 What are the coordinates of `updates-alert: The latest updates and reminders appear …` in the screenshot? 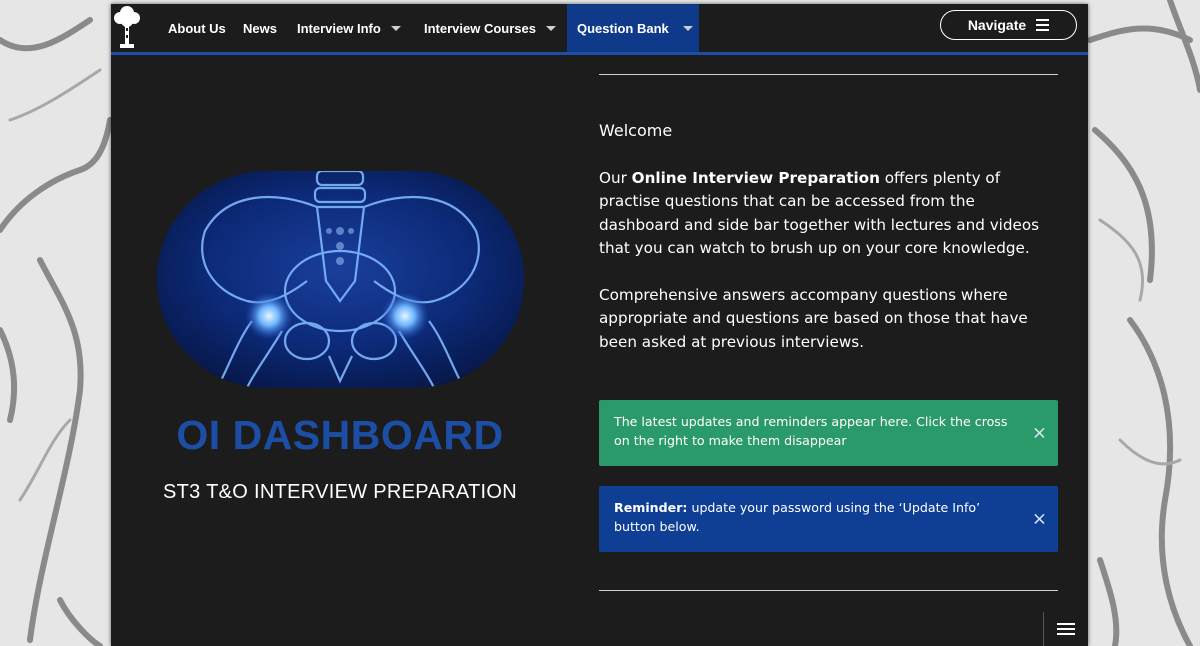 It's located at (828, 433).